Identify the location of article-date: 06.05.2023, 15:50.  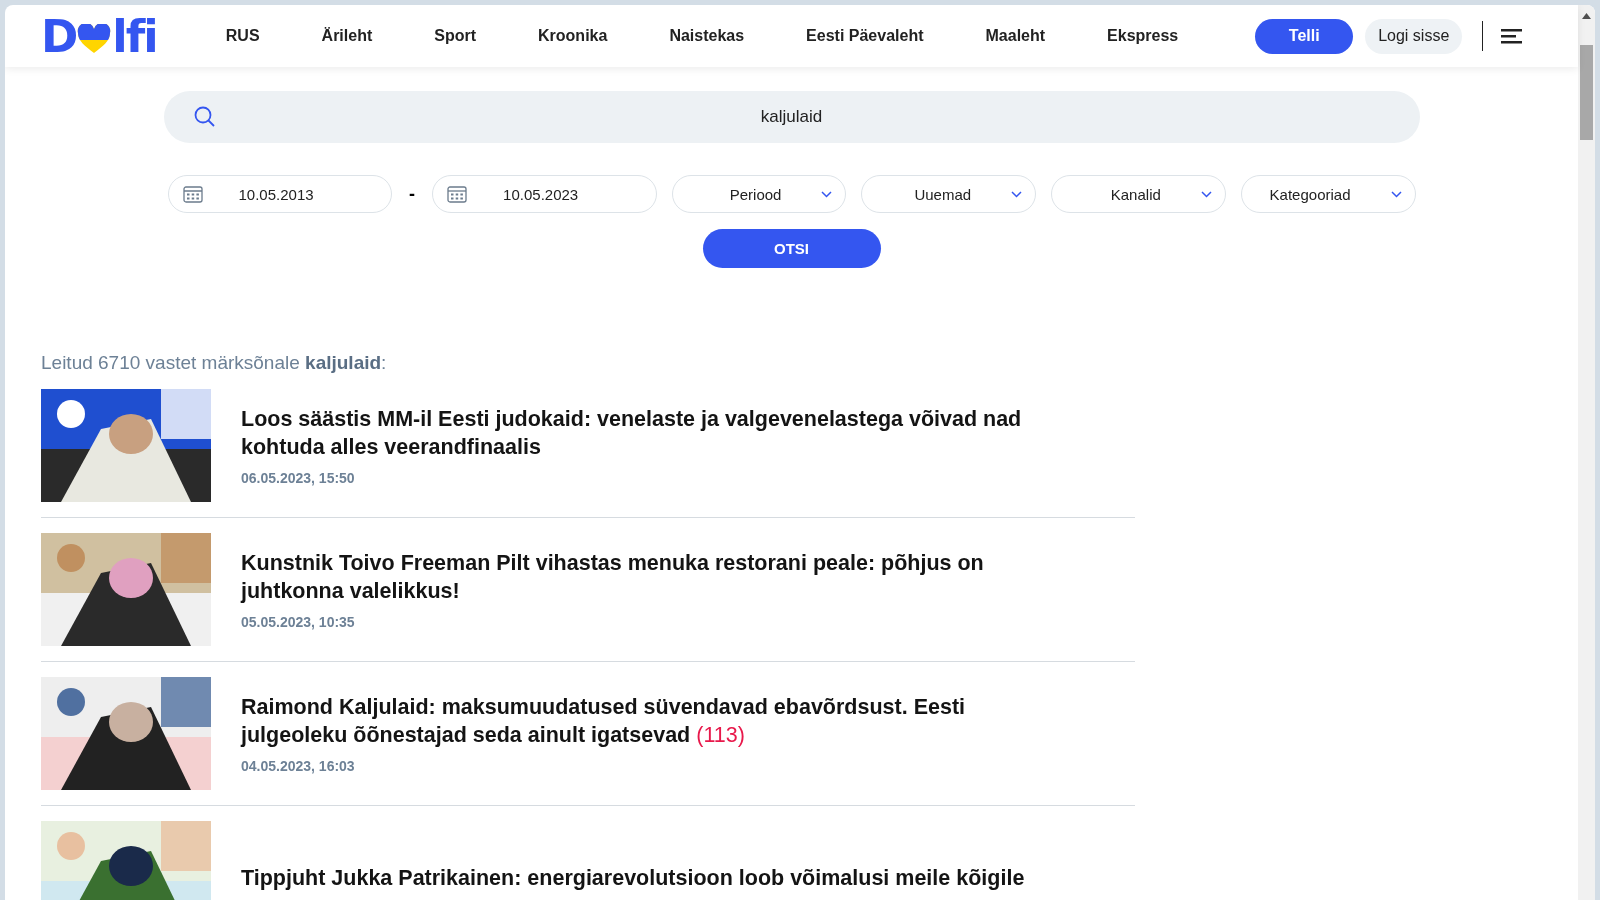
(298, 478).